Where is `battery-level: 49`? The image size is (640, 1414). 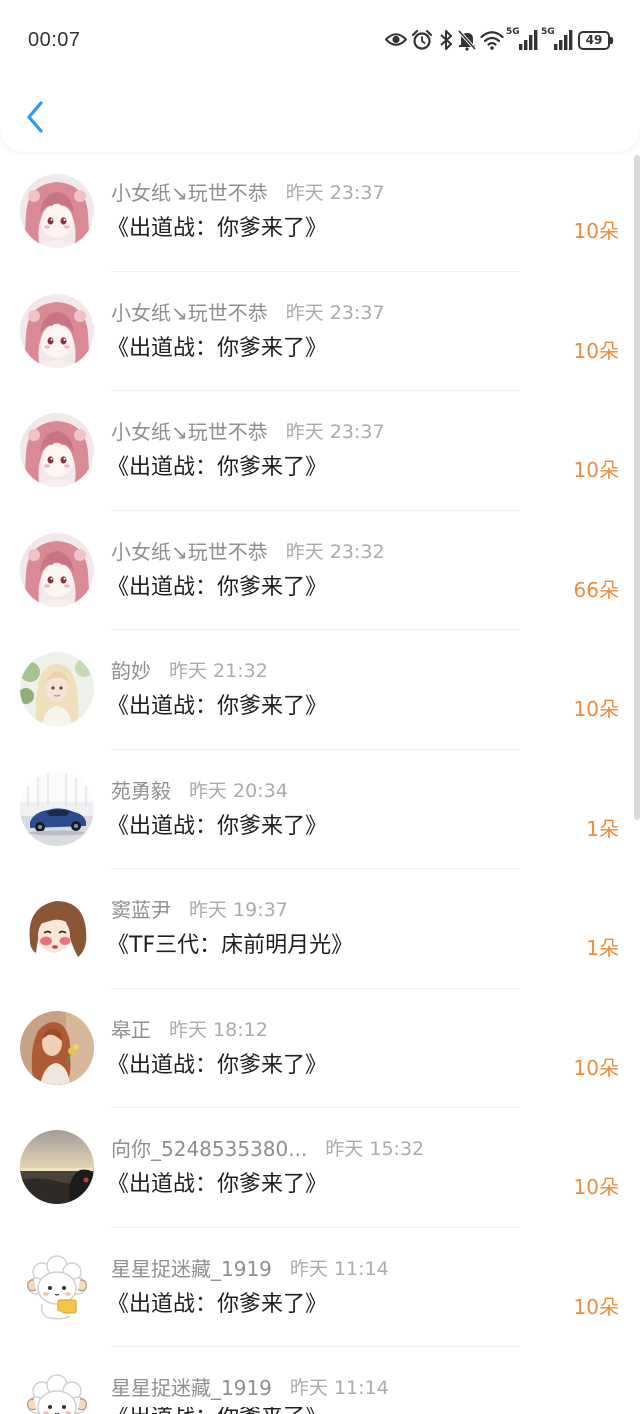 battery-level: 49 is located at coordinates (594, 40).